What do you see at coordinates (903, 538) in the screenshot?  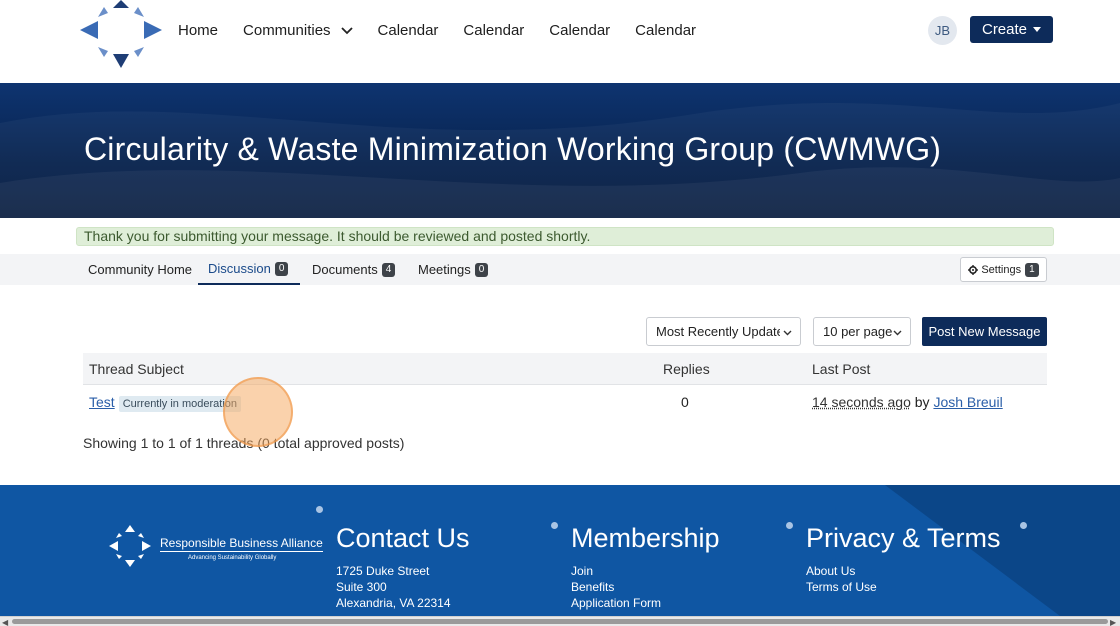 I see `footer-privacy-title: Privacy & Terms` at bounding box center [903, 538].